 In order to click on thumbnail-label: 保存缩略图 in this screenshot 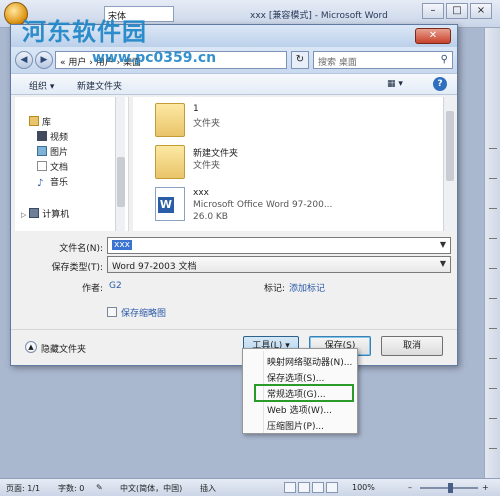, I will do `click(143, 312)`.